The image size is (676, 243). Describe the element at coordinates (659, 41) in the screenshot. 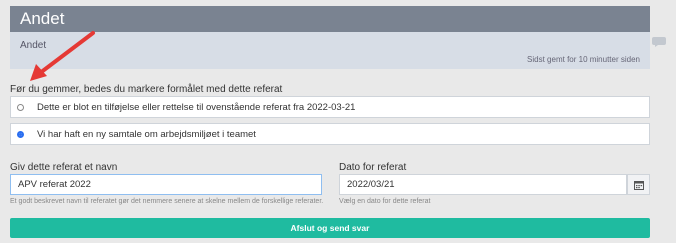

I see `chat-bubble-icon` at that location.